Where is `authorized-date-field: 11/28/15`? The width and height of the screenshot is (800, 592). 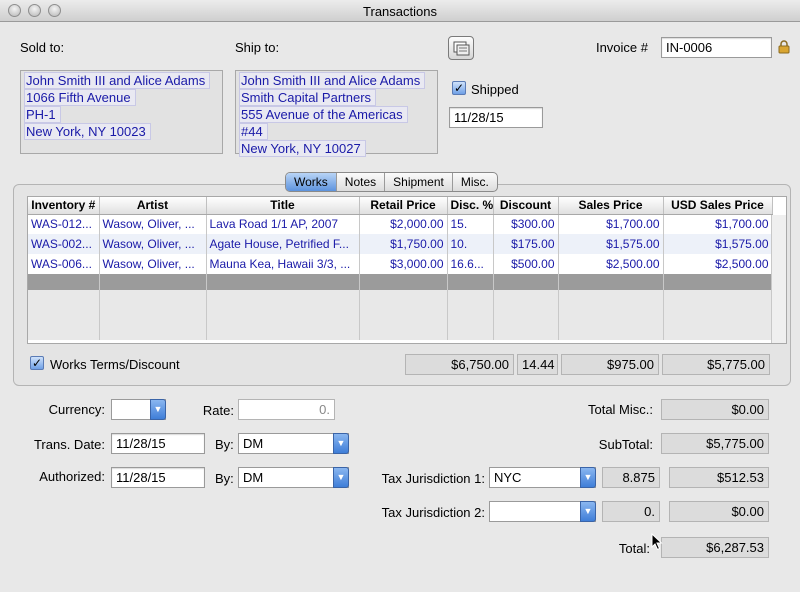
authorized-date-field: 11/28/15 is located at coordinates (158, 477).